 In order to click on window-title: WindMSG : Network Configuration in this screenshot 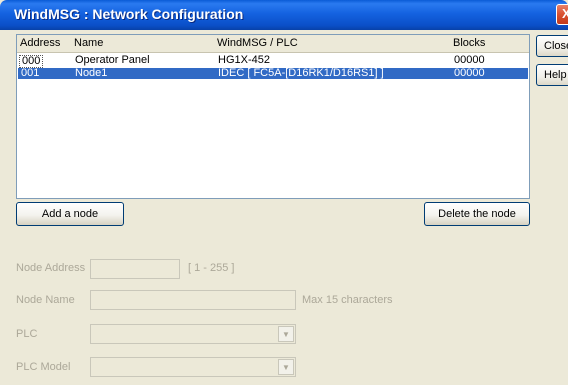, I will do `click(129, 14)`.